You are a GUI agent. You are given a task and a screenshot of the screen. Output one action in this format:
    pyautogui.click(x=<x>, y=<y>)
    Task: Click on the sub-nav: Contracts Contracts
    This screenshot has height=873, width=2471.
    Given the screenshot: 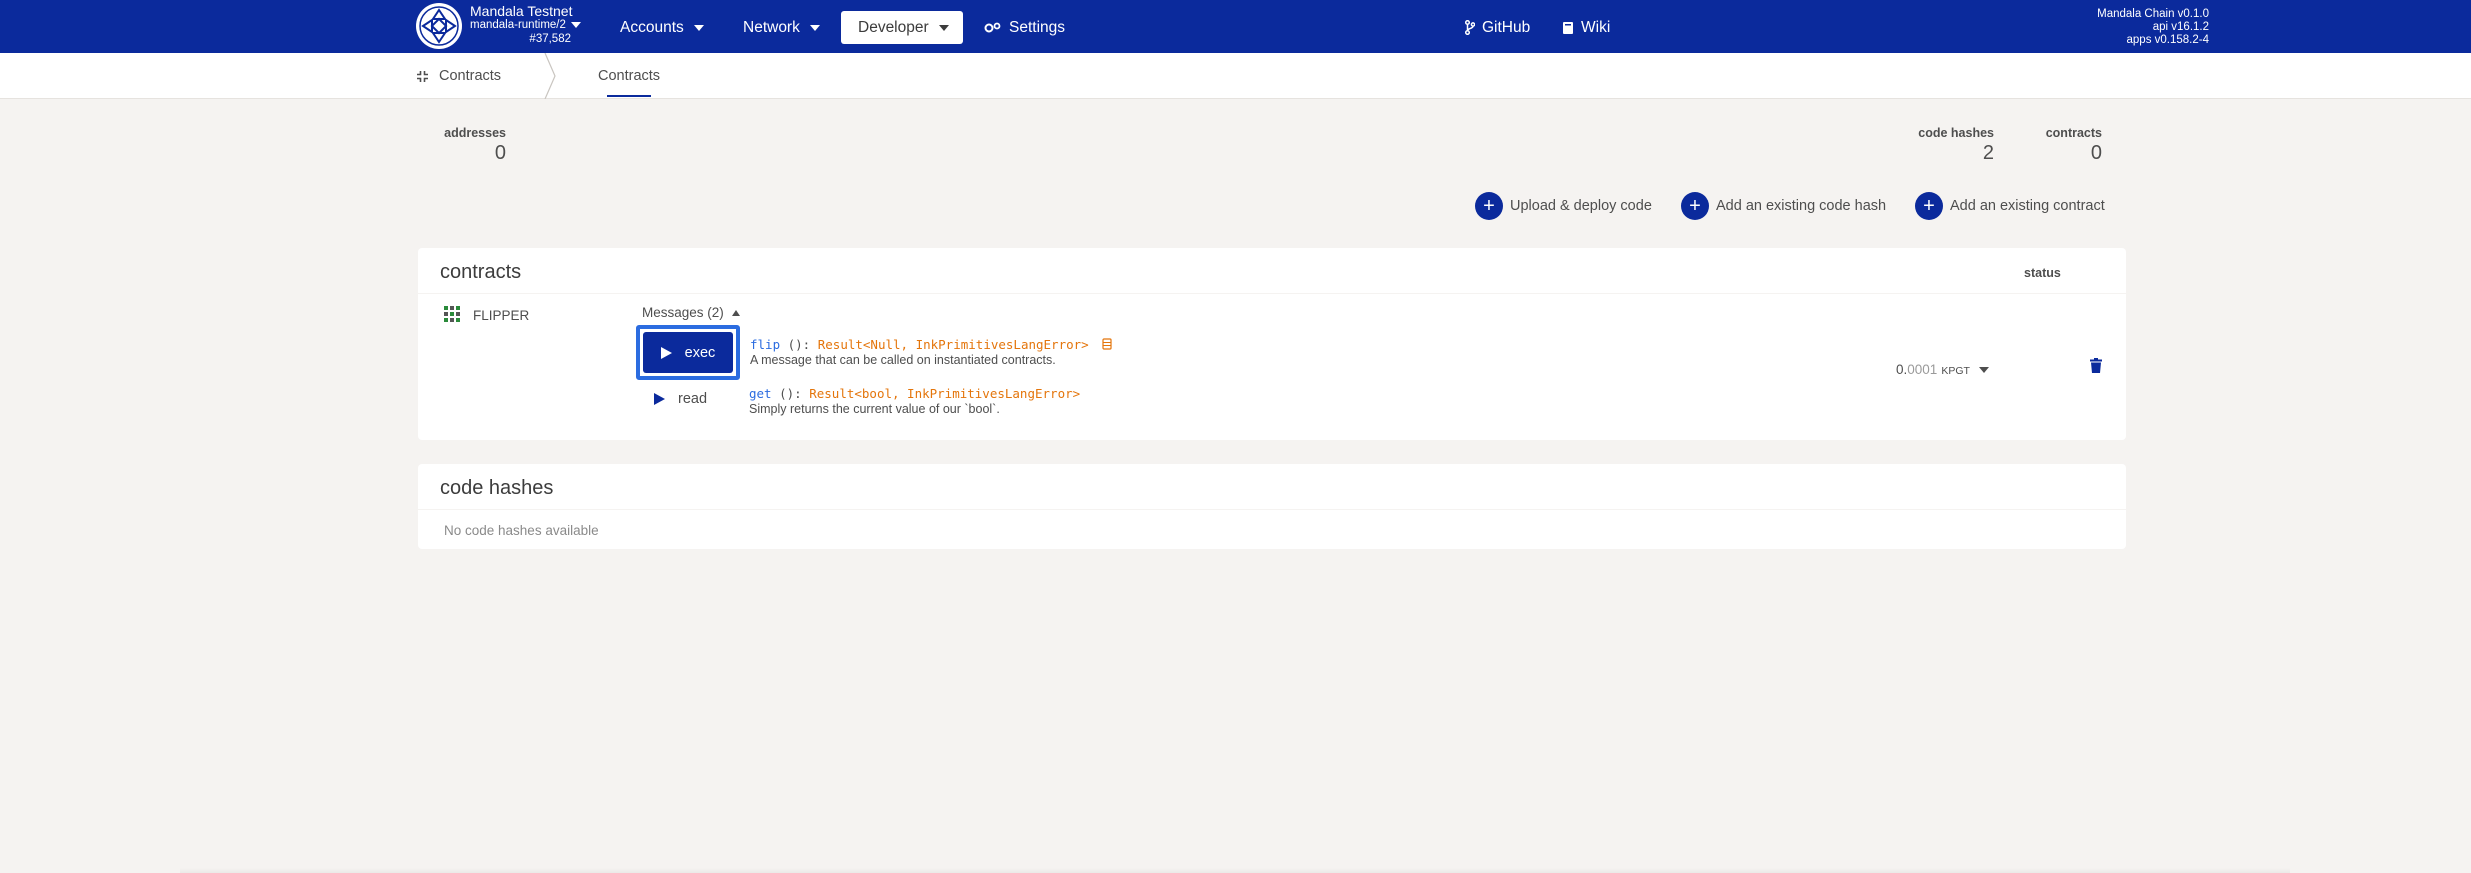 What is the action you would take?
    pyautogui.click(x=1235, y=76)
    